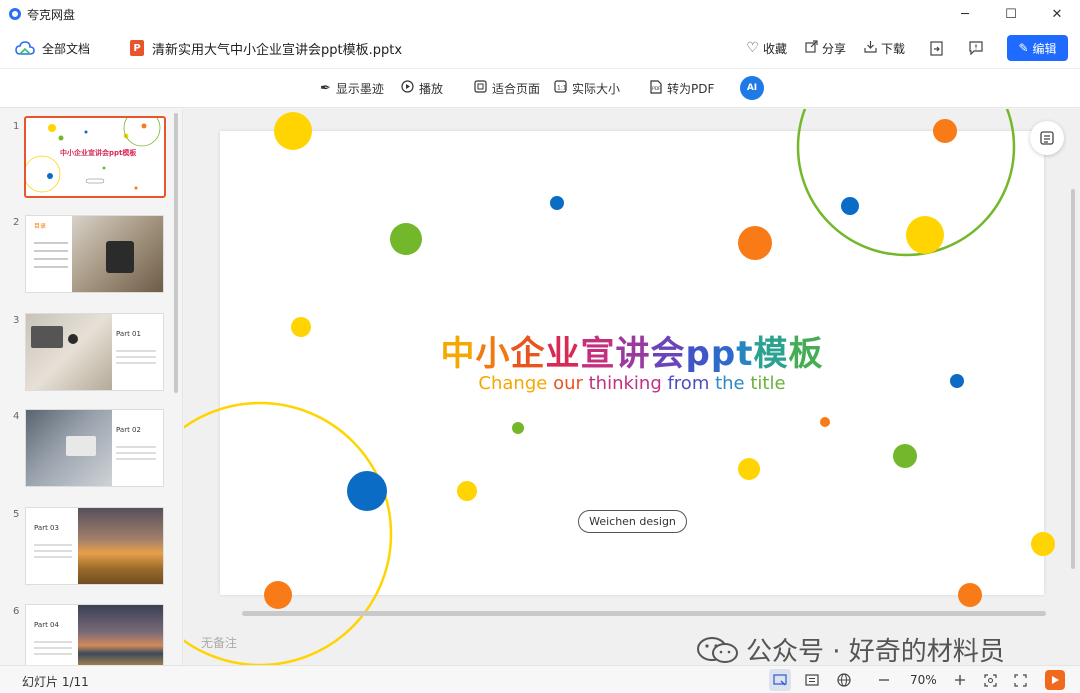  What do you see at coordinates (137, 48) in the screenshot?
I see `pptx-file-icon: P` at bounding box center [137, 48].